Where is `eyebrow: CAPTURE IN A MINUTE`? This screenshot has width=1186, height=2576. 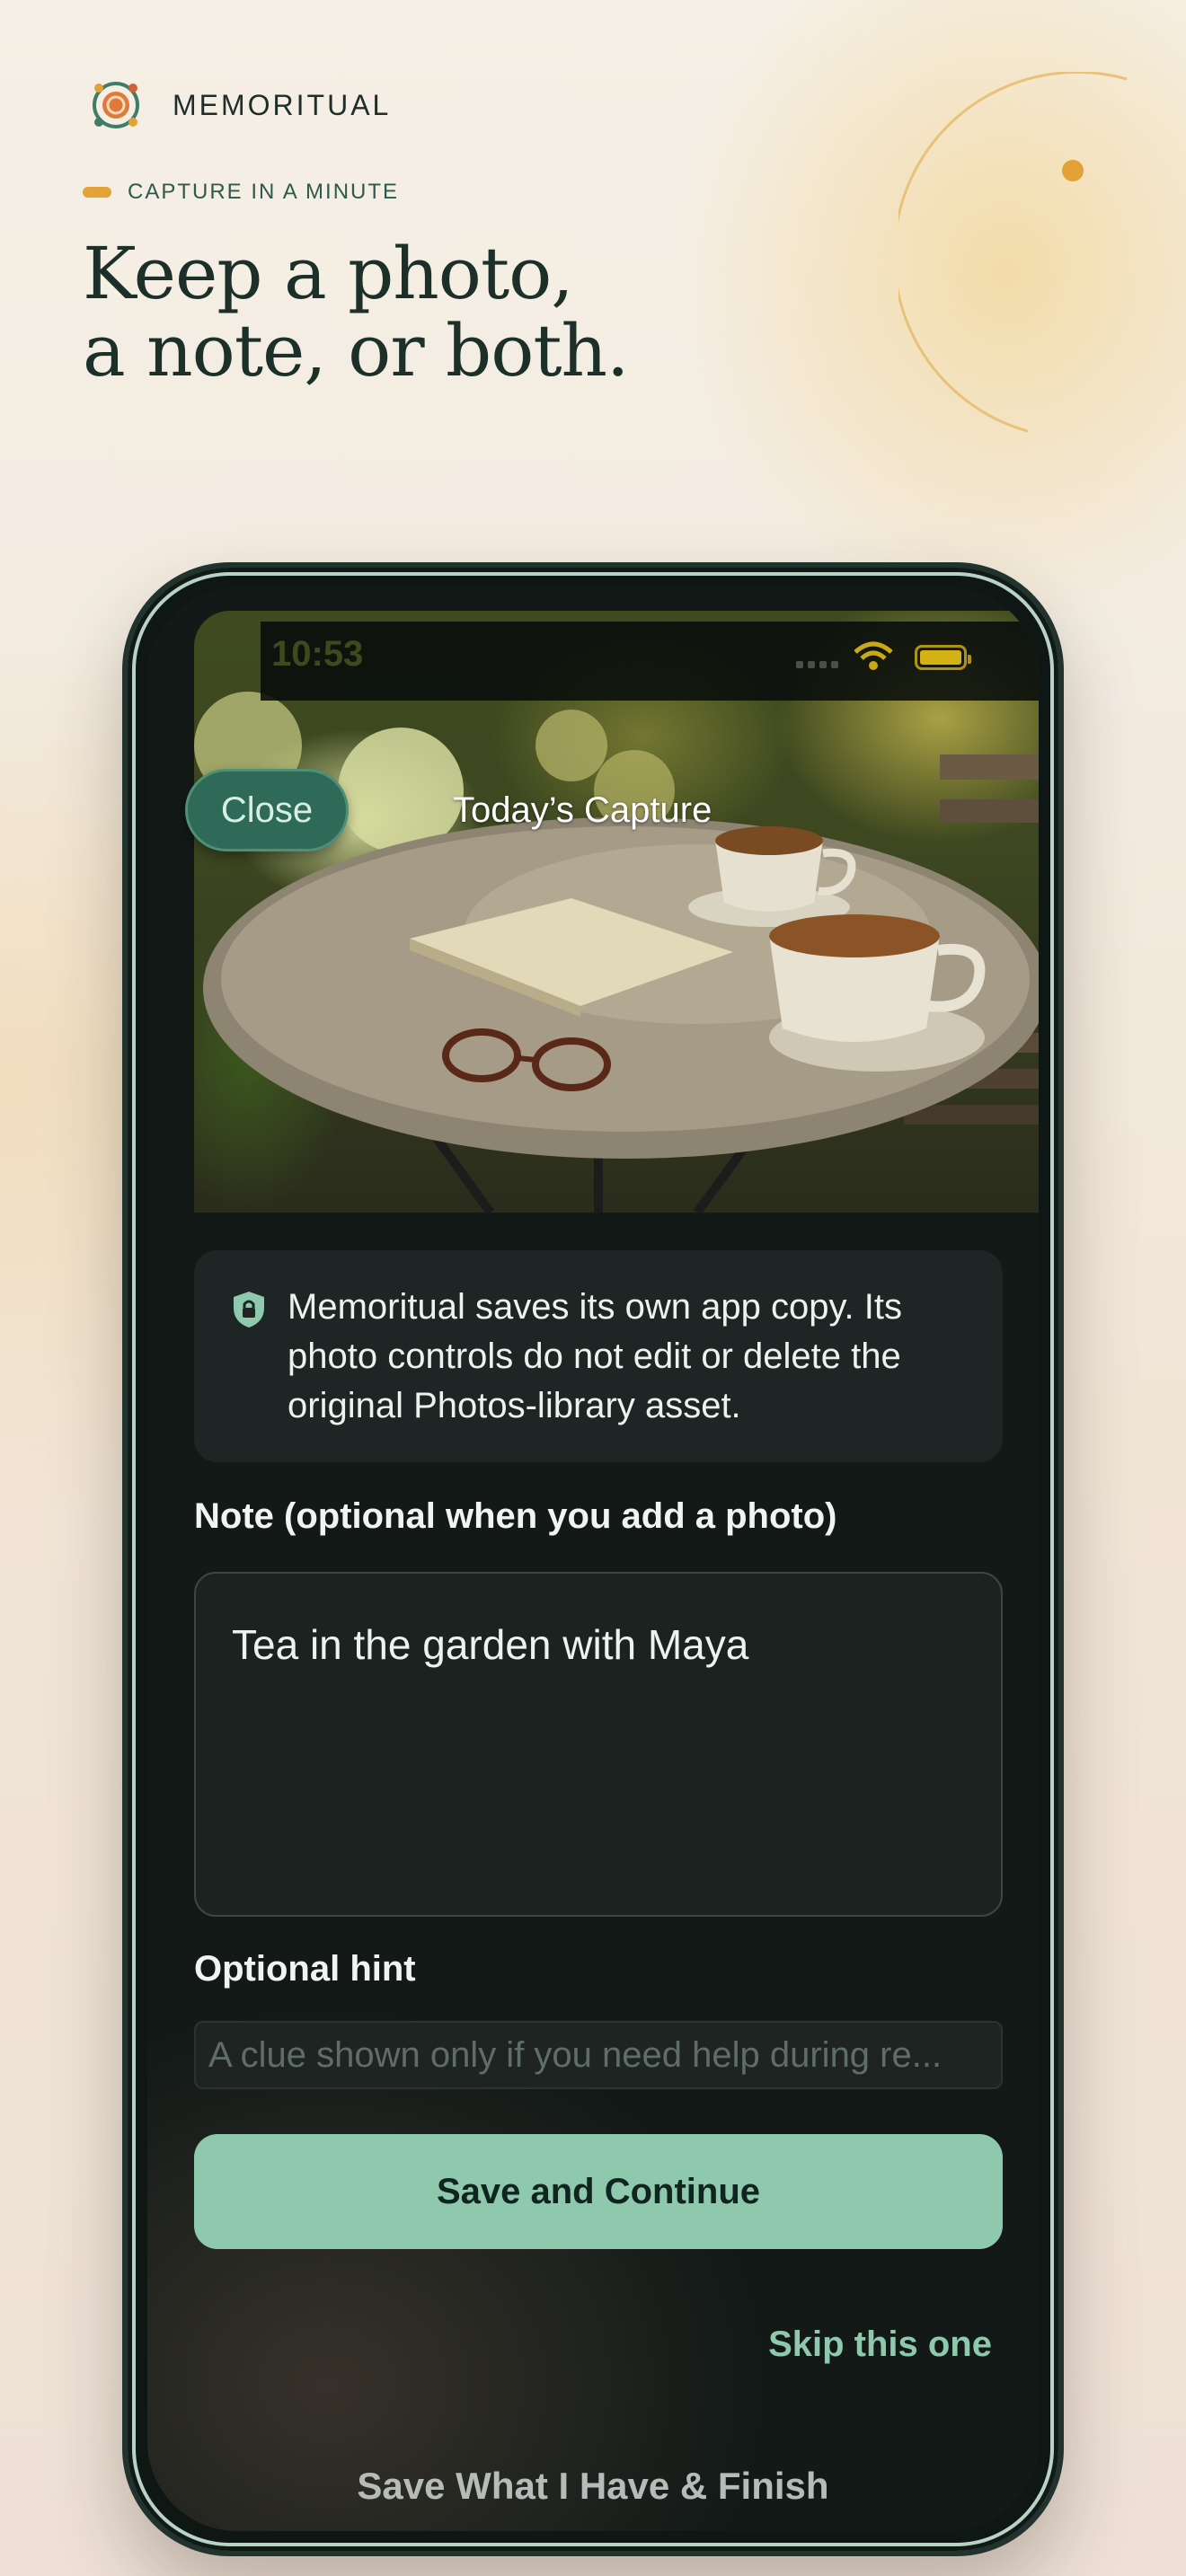
eyebrow: CAPTURE IN A MINUTE is located at coordinates (241, 192).